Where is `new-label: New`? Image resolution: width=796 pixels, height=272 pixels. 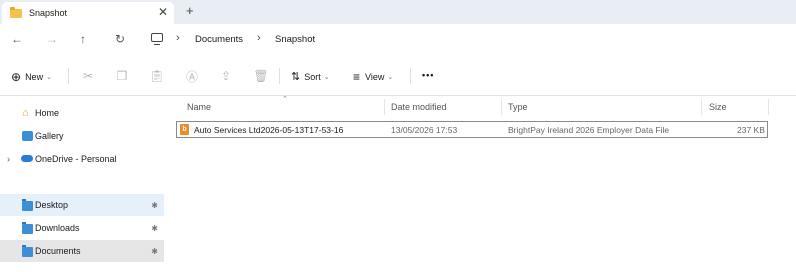 new-label: New is located at coordinates (34, 77).